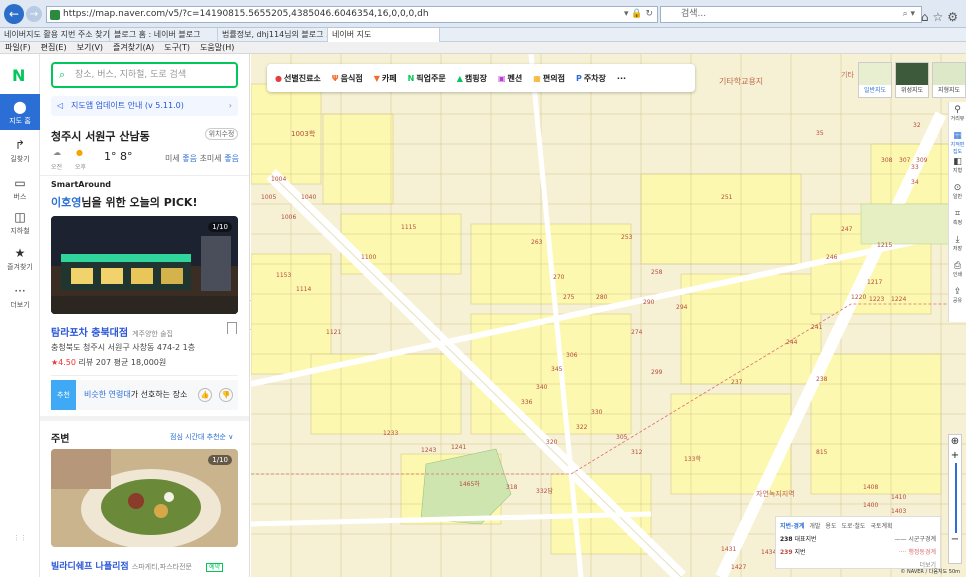 The width and height of the screenshot is (966, 577). Describe the element at coordinates (542, 387) in the screenshot. I see `parcel-label: 340` at that location.